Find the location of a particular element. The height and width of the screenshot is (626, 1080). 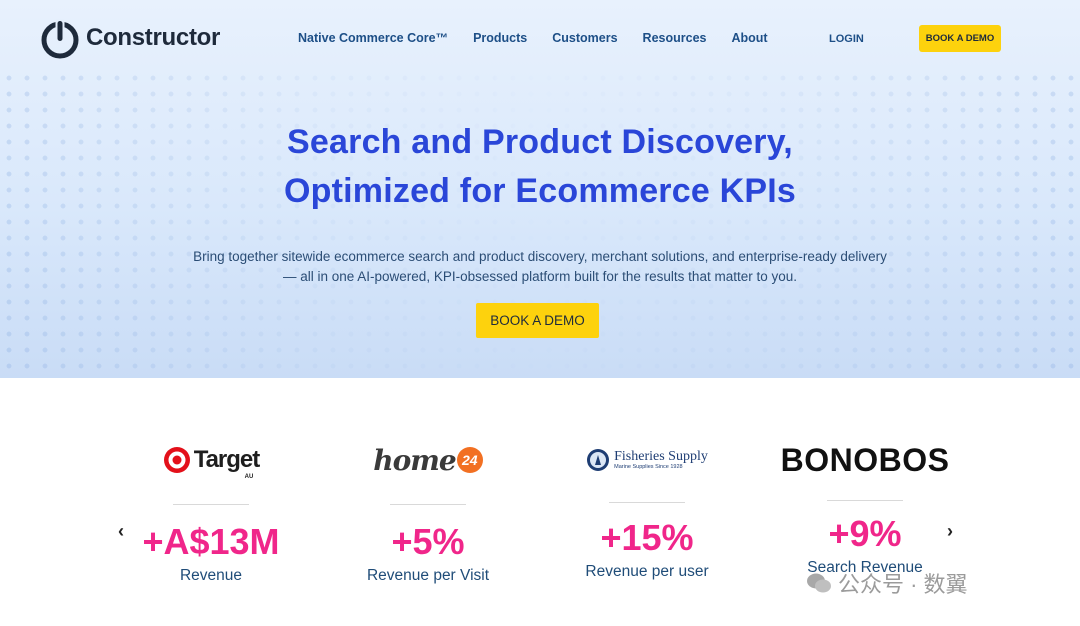

brand-name: Constructor is located at coordinates (153, 37).